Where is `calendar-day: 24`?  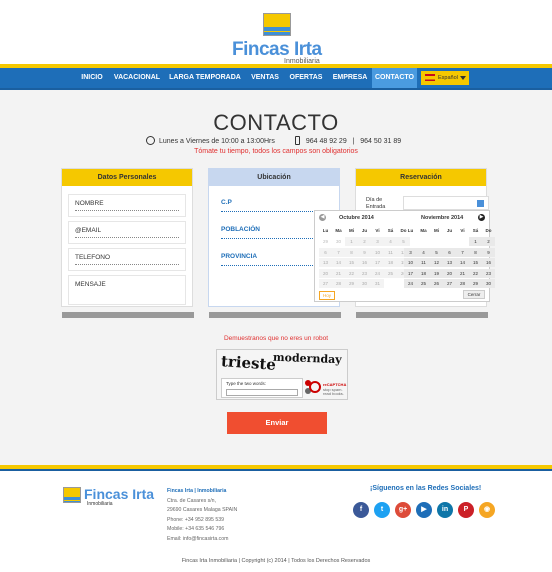 calendar-day: 24 is located at coordinates (410, 283).